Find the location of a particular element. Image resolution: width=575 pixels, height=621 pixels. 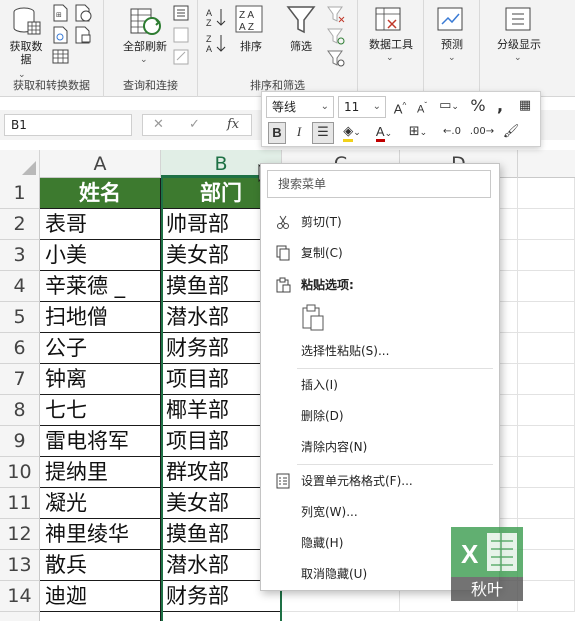

sort-ascending-icon: AZ is located at coordinates (217, 17).